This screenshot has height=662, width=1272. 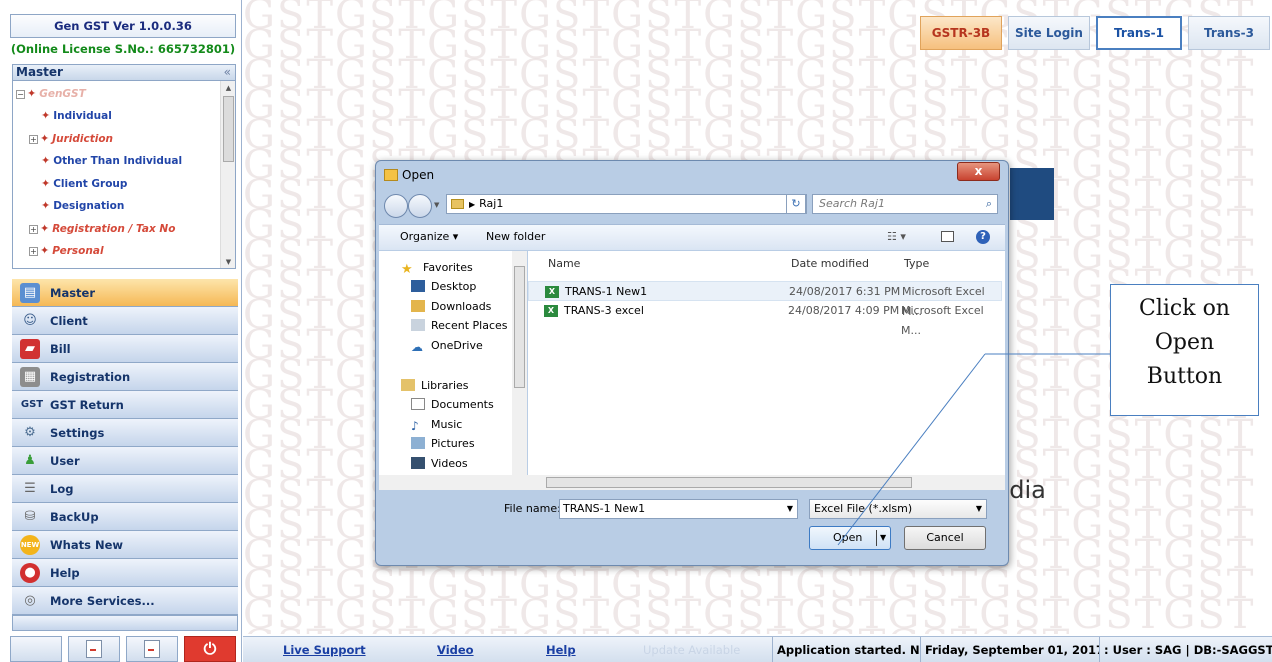 I want to click on nav-log: ☰ Log, so click(x=125, y=489).